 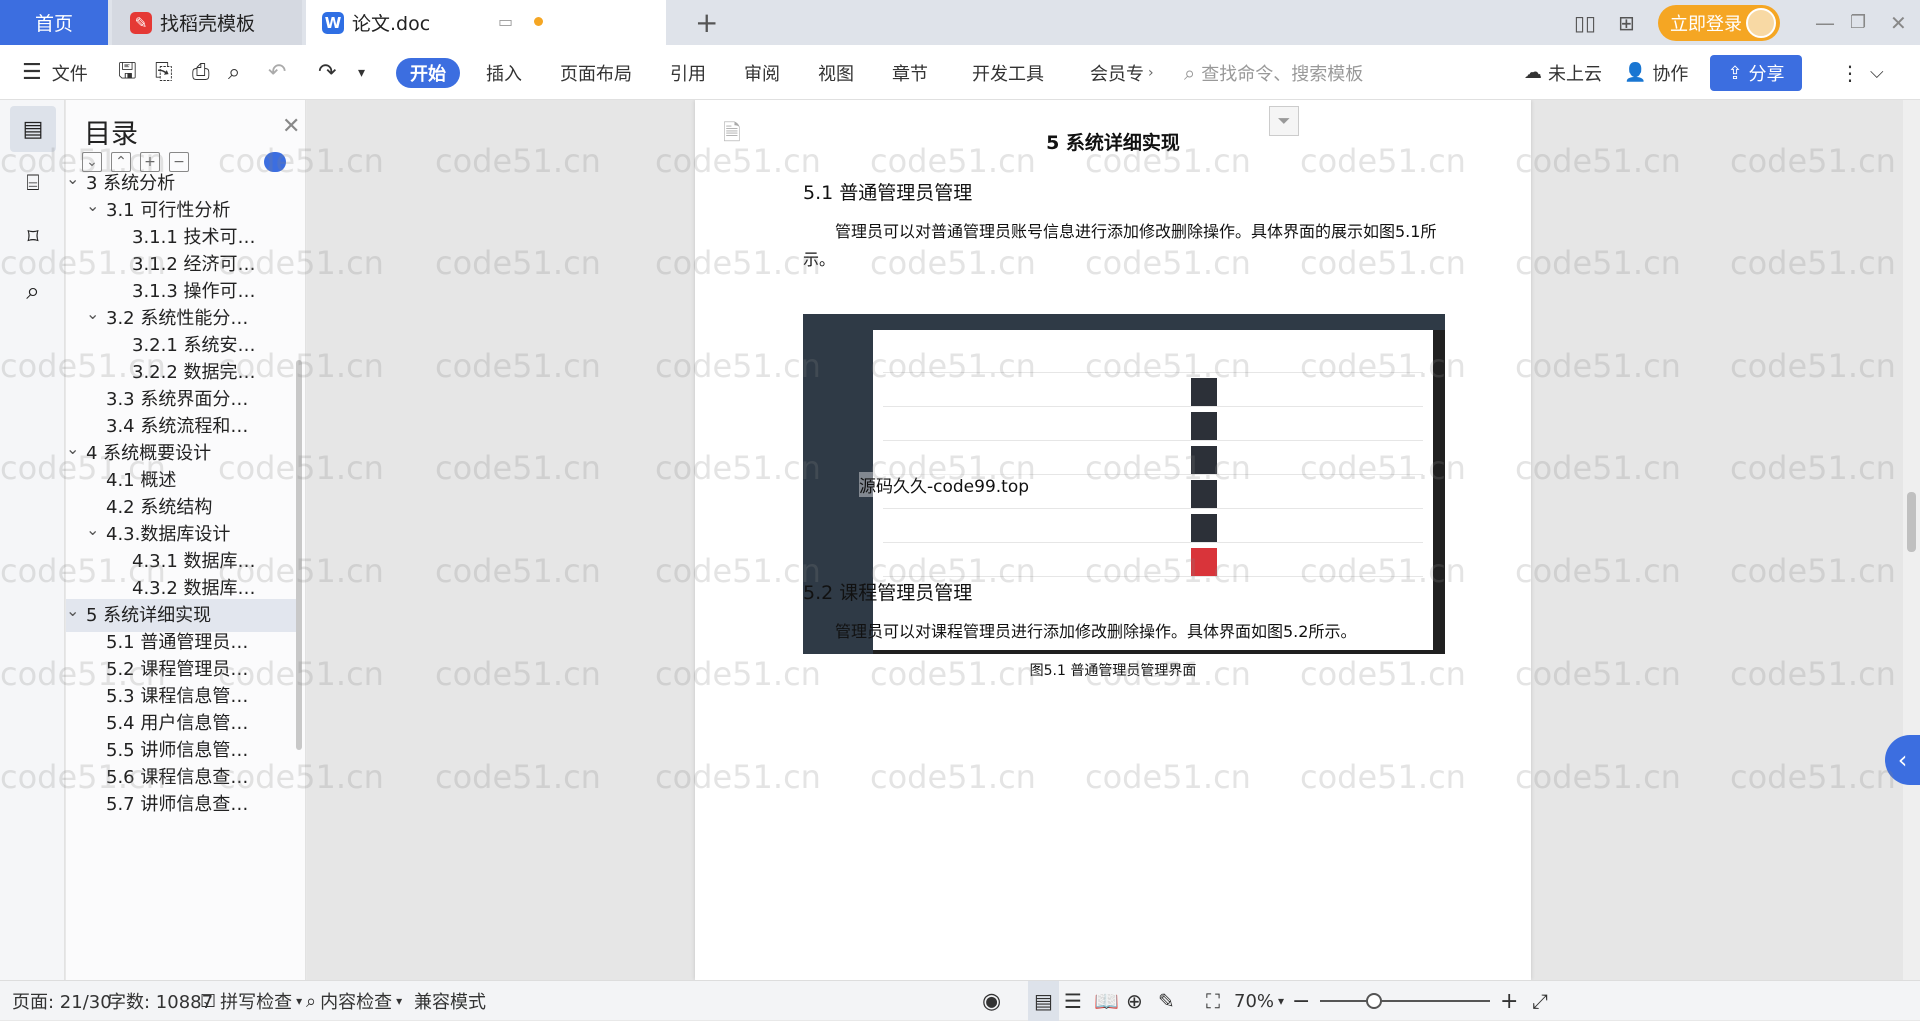 What do you see at coordinates (428, 73) in the screenshot?
I see `ribbon-tab-start: 开始` at bounding box center [428, 73].